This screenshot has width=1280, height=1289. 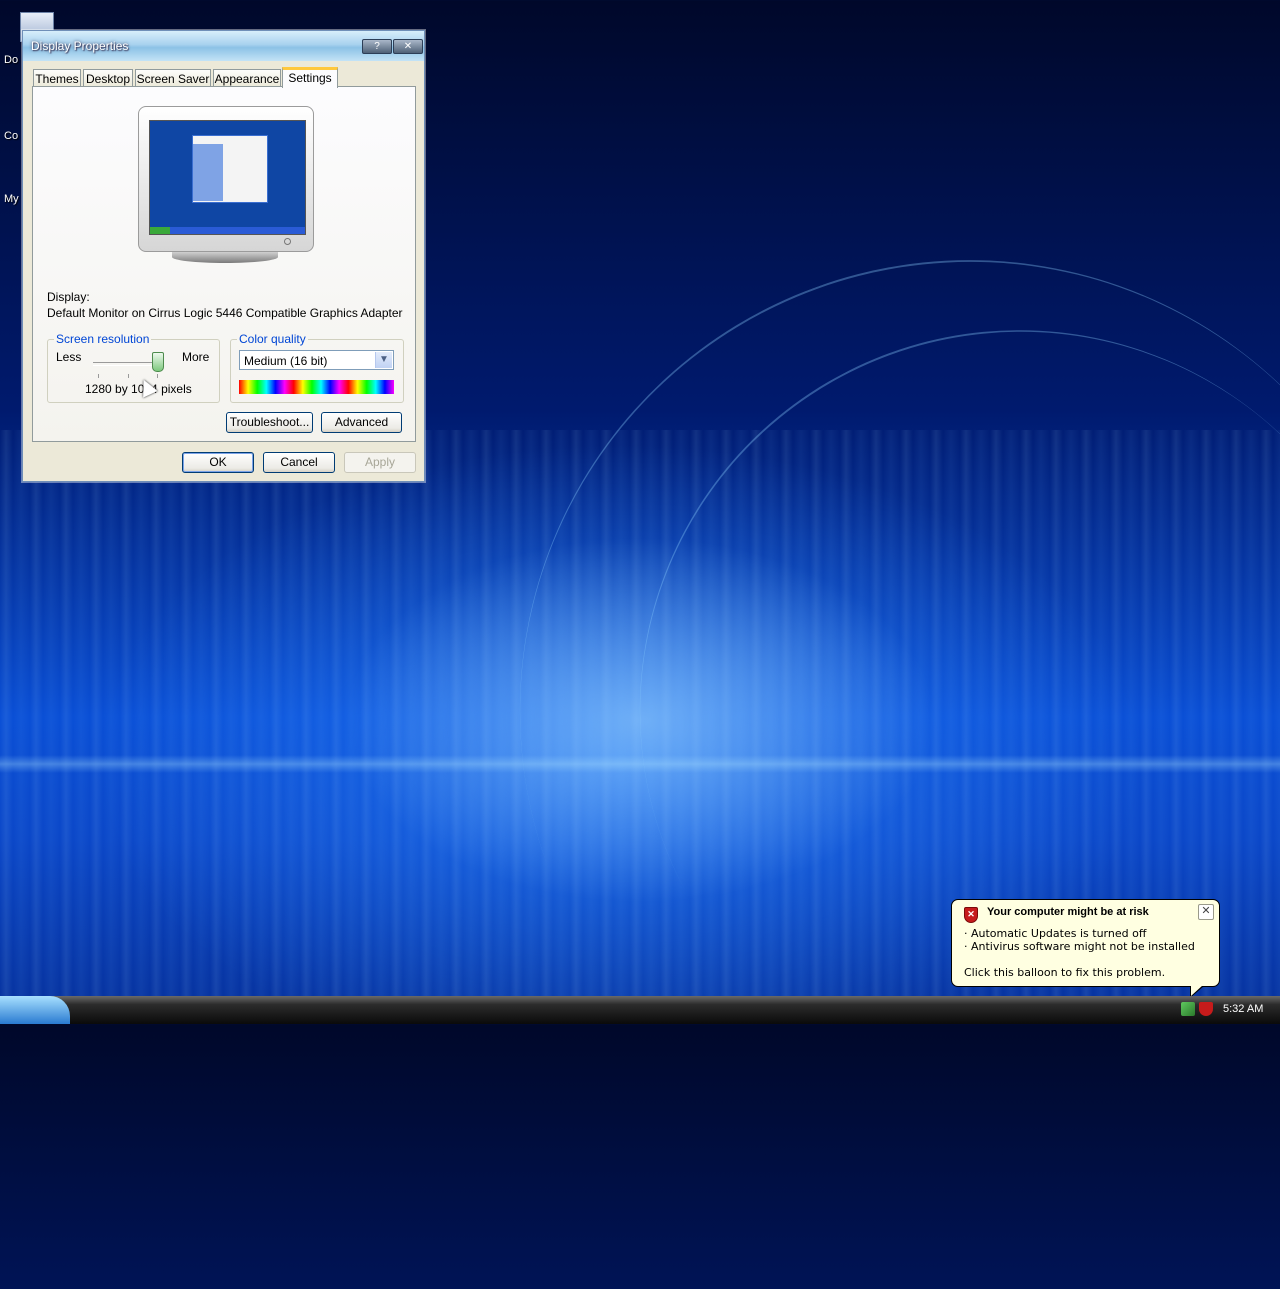 What do you see at coordinates (218, 462) in the screenshot?
I see `ok-button: OK` at bounding box center [218, 462].